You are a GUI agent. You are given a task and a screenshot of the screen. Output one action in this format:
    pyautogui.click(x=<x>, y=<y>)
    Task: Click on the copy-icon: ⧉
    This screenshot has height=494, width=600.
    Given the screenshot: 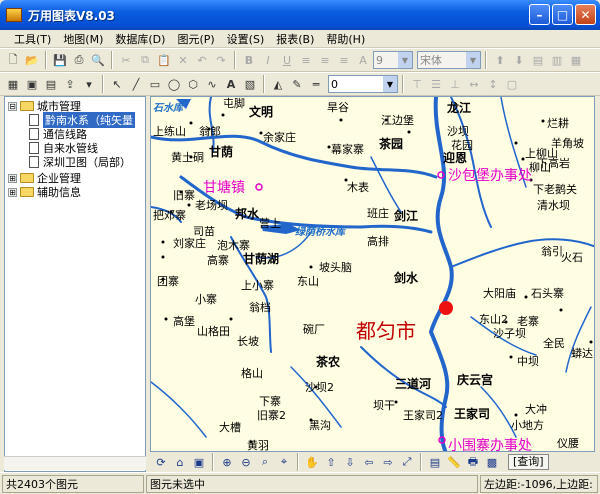 What is the action you would take?
    pyautogui.click(x=145, y=60)
    